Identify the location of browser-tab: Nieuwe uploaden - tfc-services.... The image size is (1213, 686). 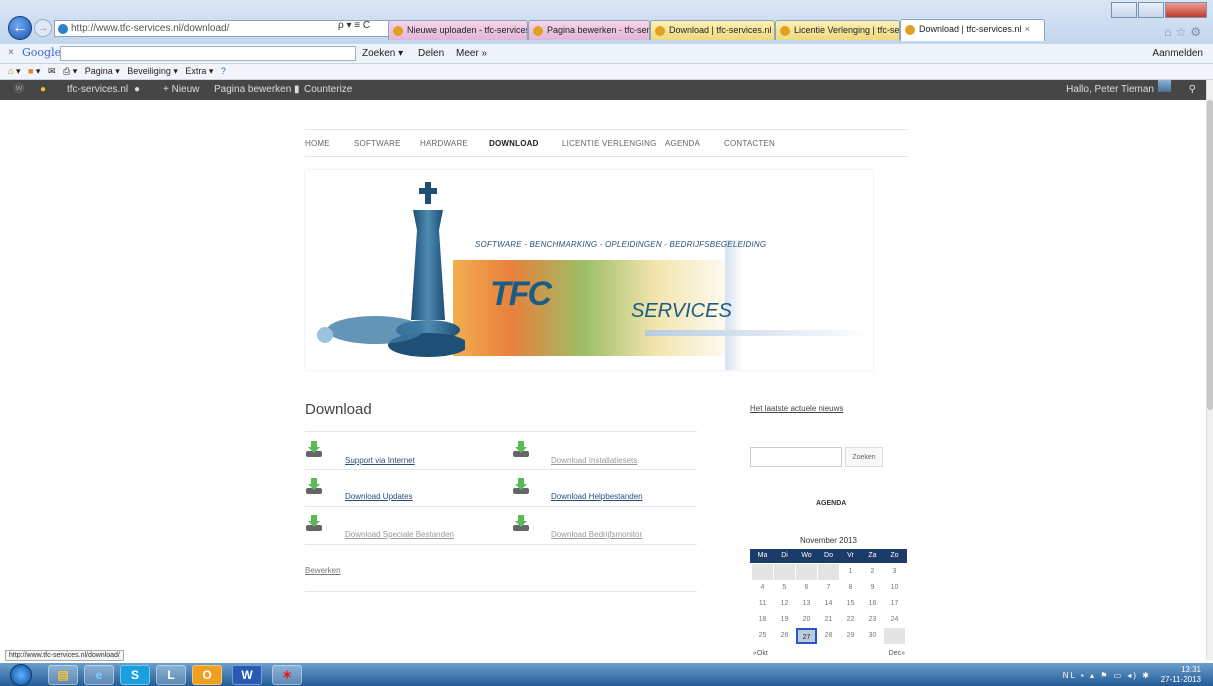
(458, 30).